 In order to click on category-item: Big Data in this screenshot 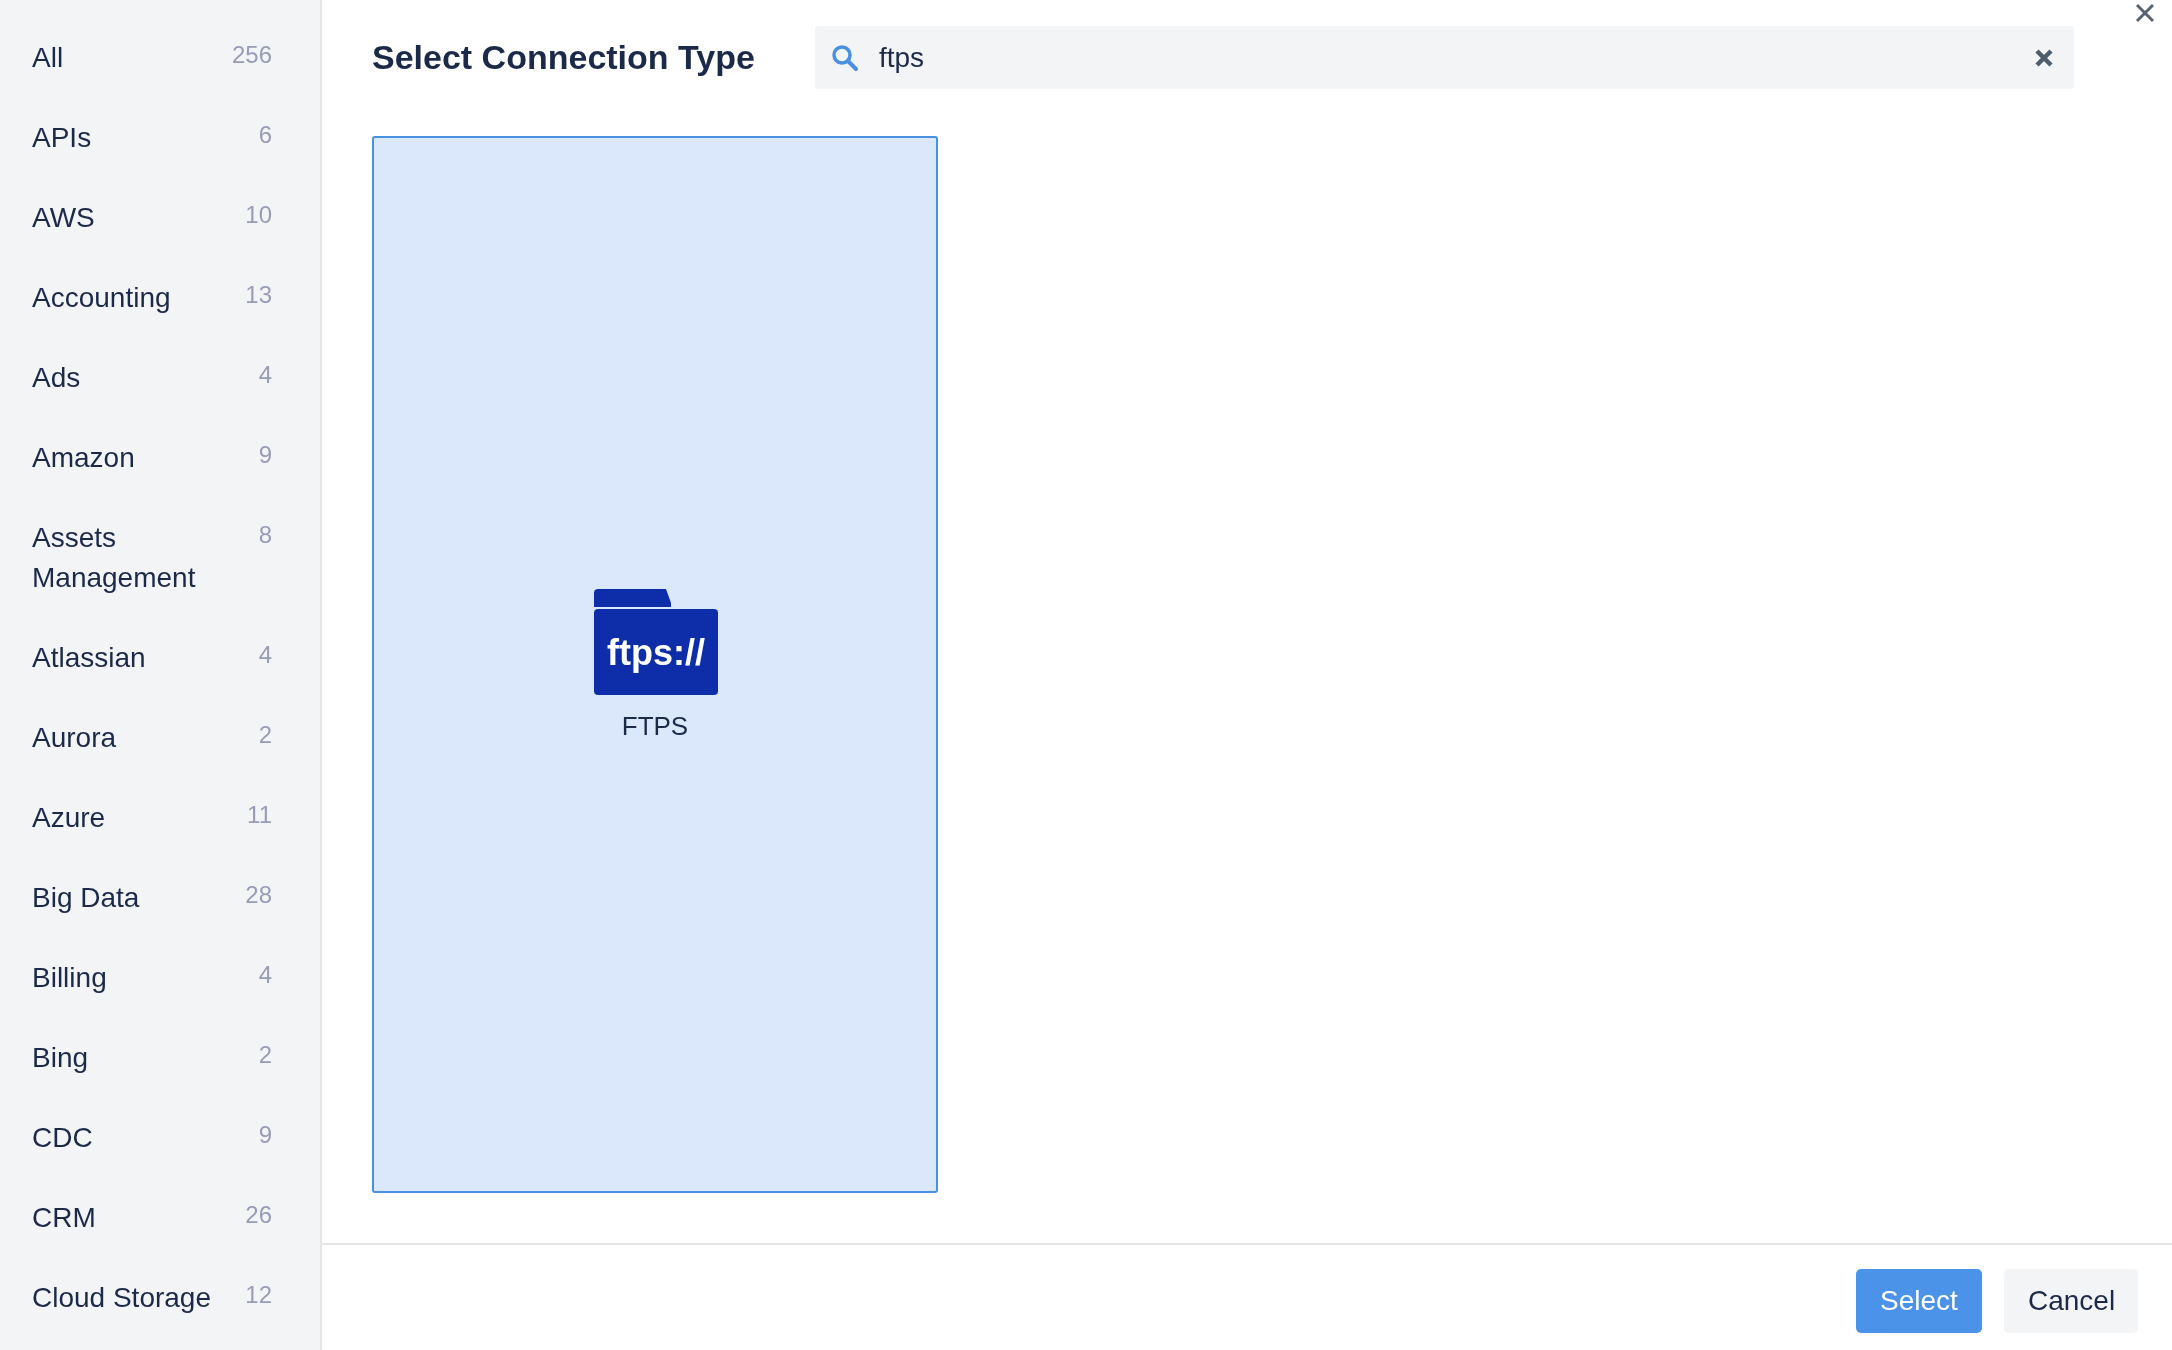, I will do `click(127, 898)`.